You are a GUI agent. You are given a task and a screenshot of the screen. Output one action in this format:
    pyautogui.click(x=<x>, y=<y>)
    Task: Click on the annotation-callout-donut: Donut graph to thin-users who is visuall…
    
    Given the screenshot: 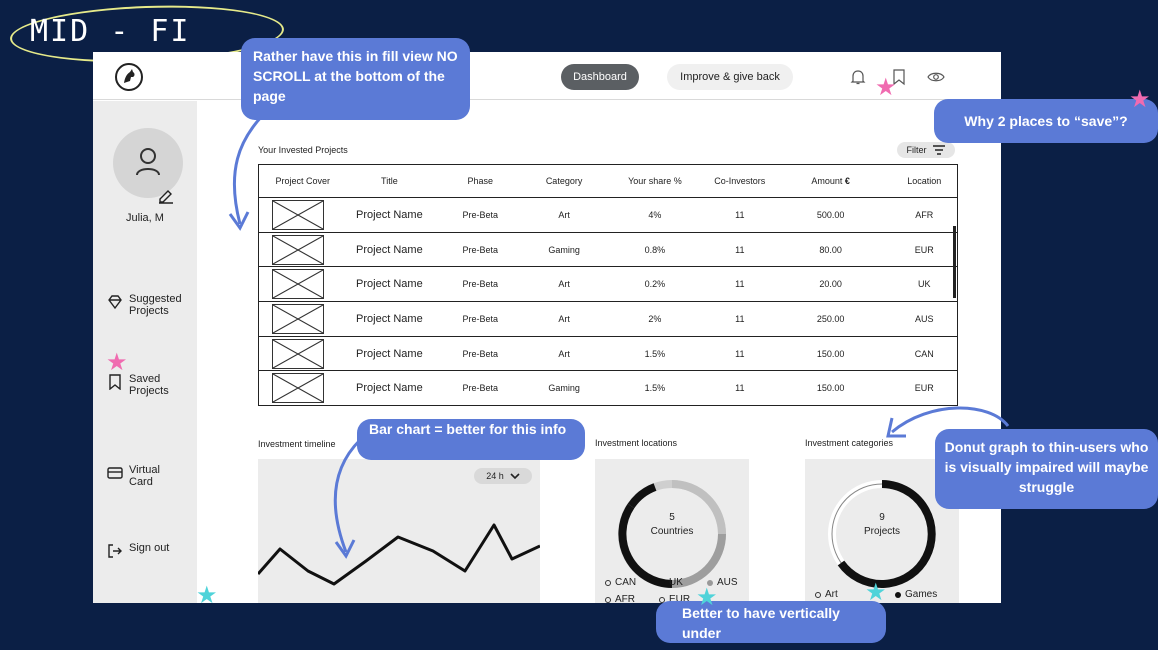 What is the action you would take?
    pyautogui.click(x=1046, y=469)
    